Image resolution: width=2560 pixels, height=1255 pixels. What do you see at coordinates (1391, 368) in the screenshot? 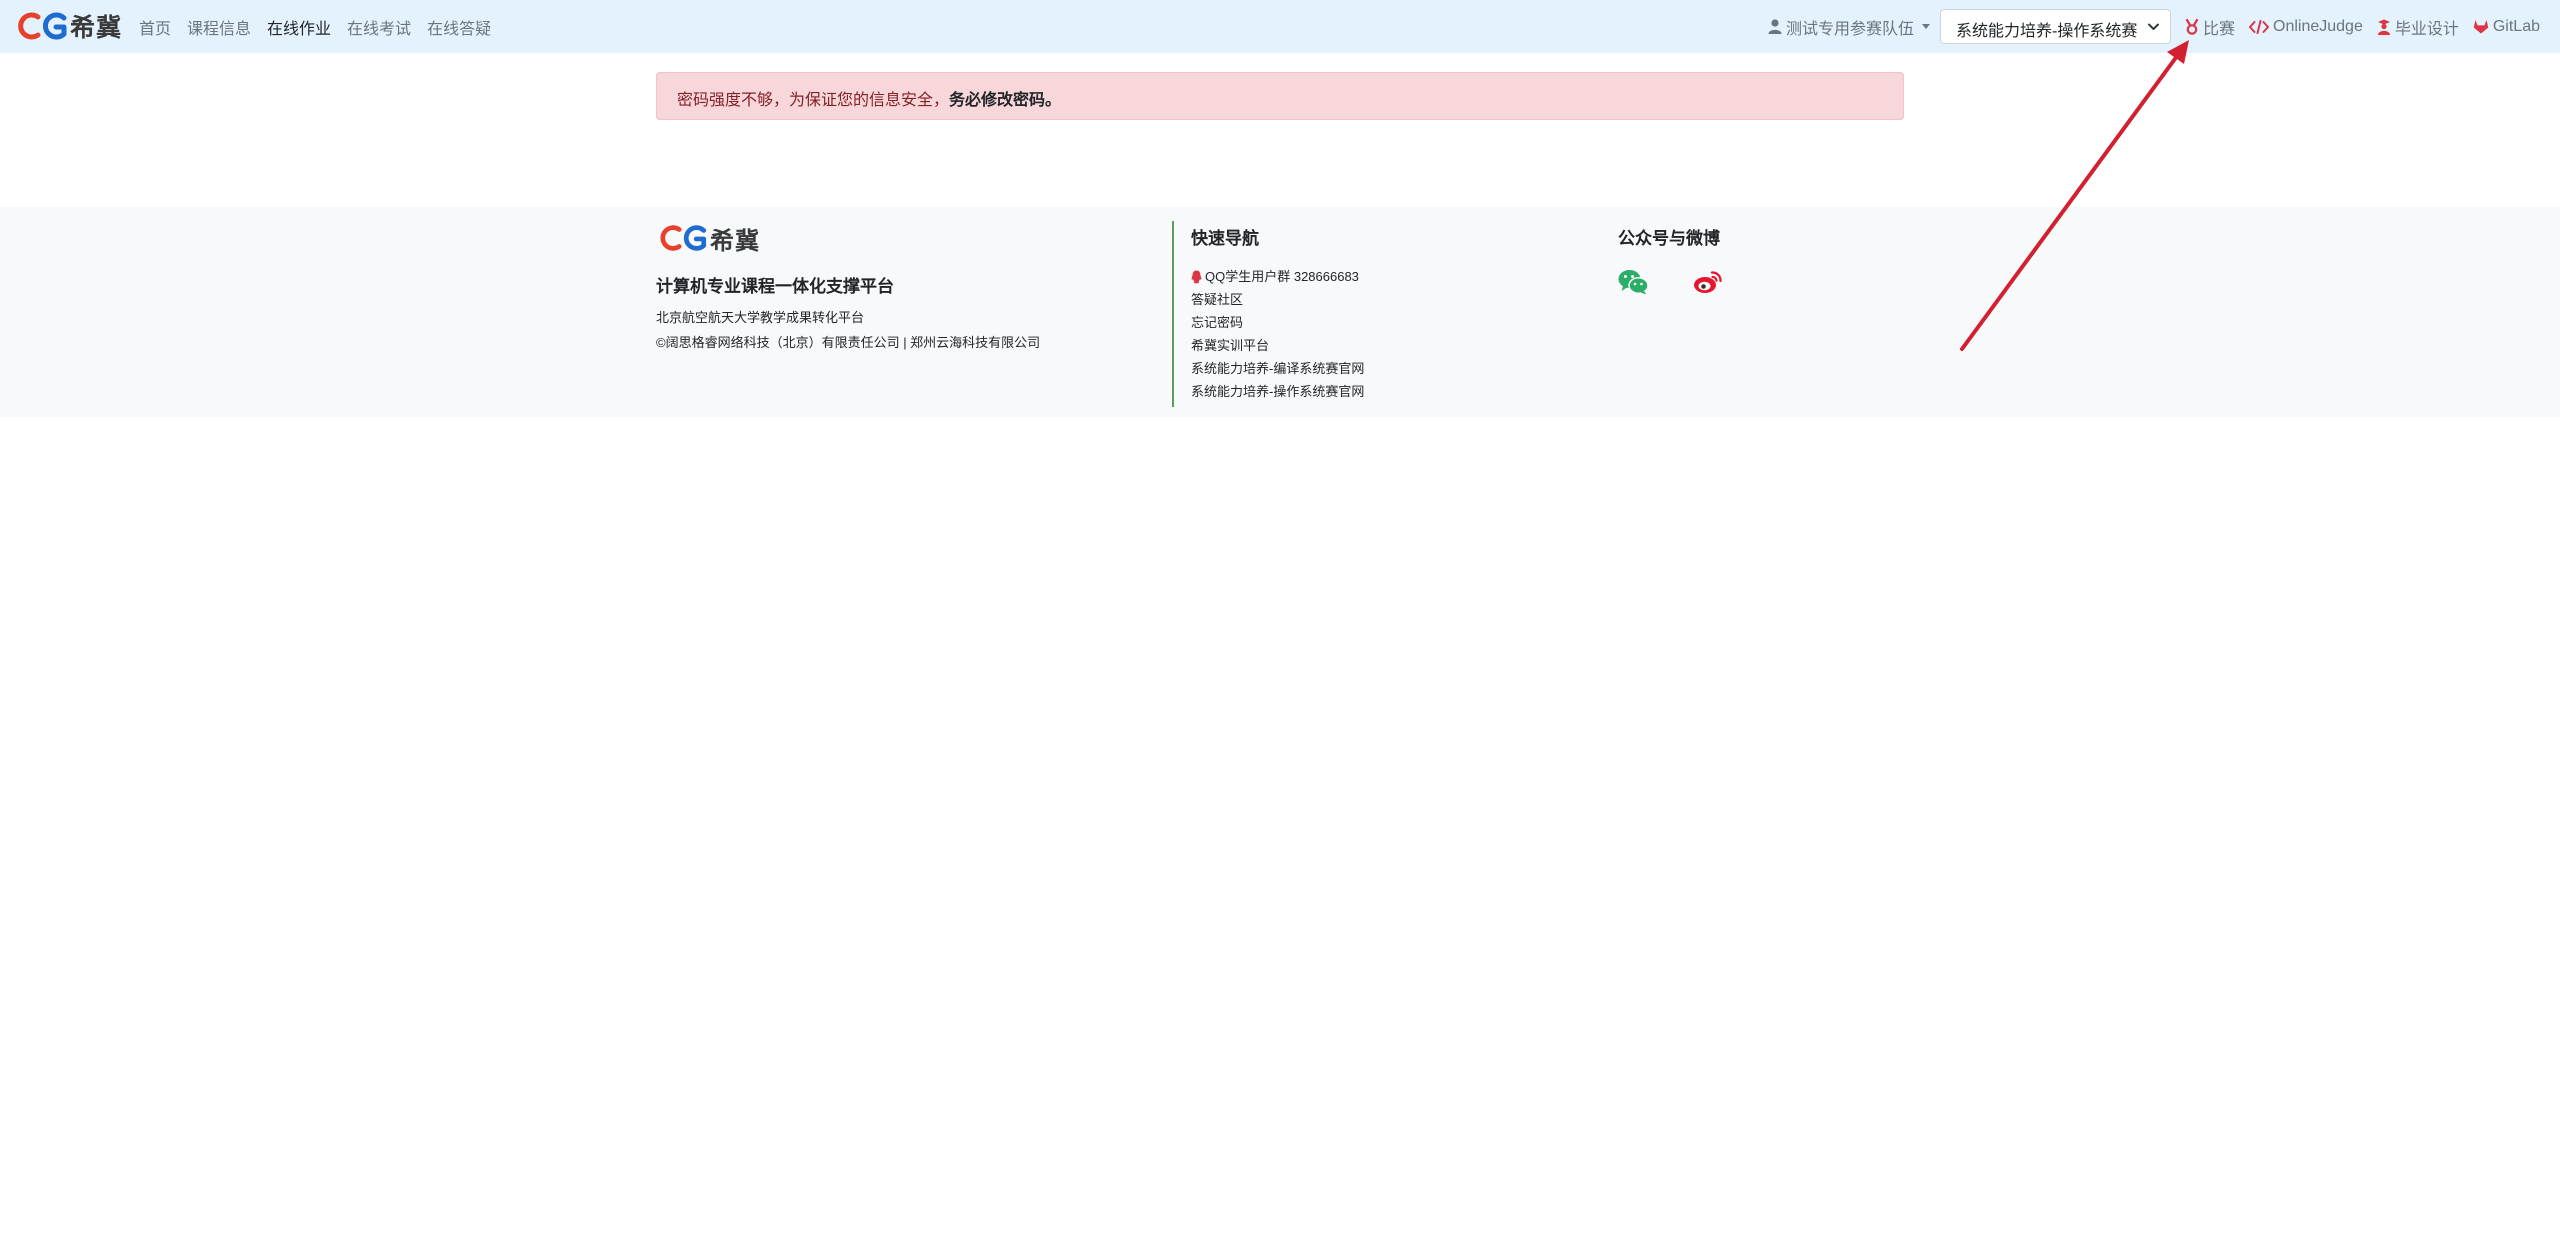
I see `quick-nav-compiler-contest-site: 系统能力培养-编译系统赛官网` at bounding box center [1391, 368].